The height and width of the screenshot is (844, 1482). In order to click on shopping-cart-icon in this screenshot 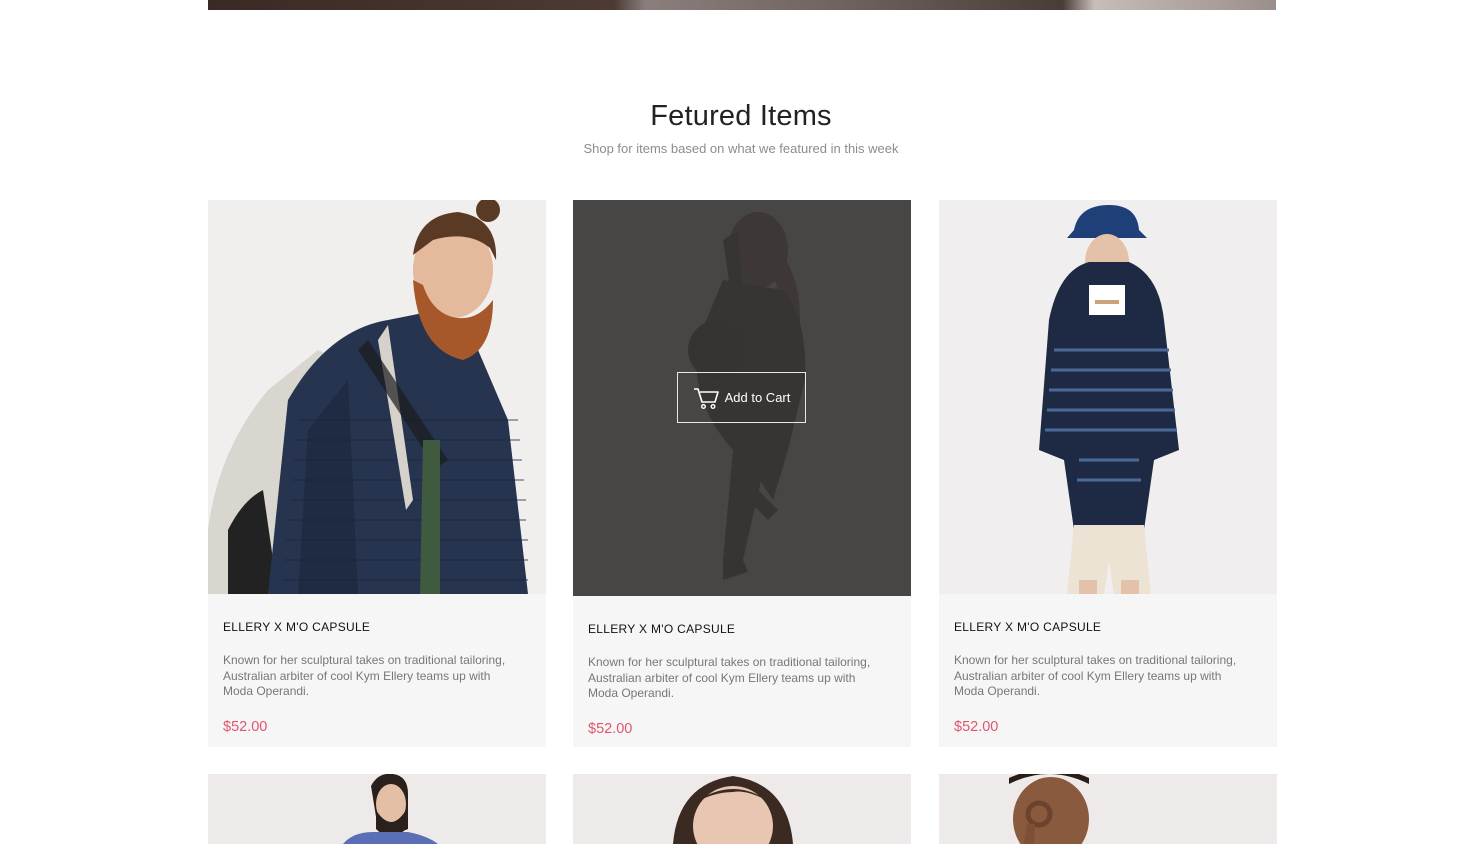, I will do `click(706, 398)`.